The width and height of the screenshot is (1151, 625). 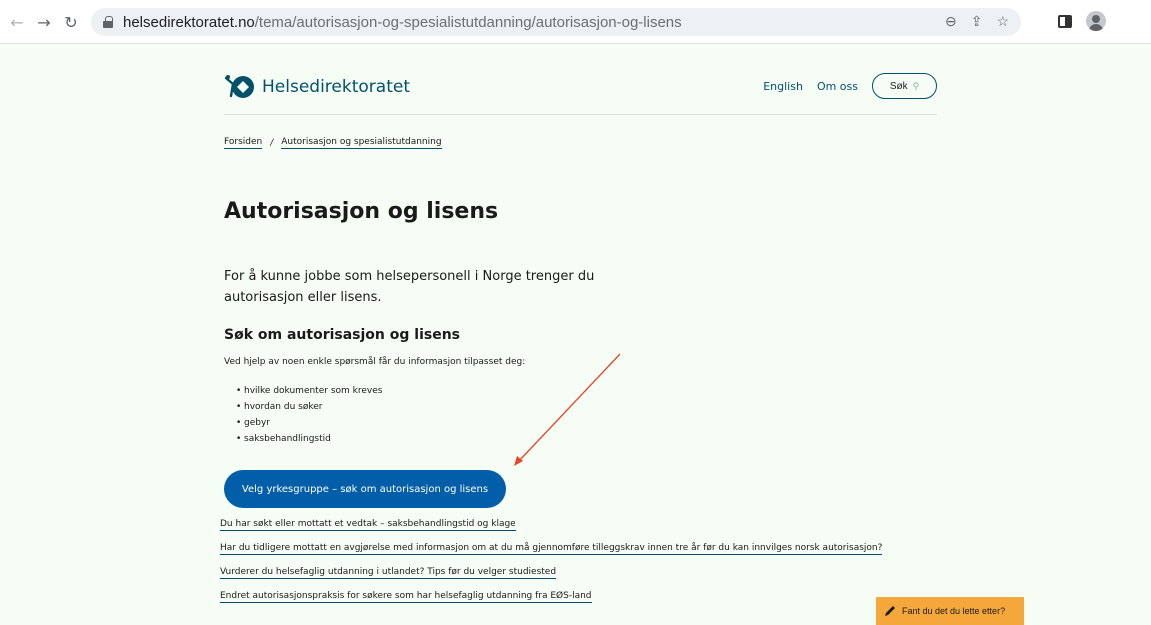 I want to click on search-button-label: Søk, so click(x=898, y=86).